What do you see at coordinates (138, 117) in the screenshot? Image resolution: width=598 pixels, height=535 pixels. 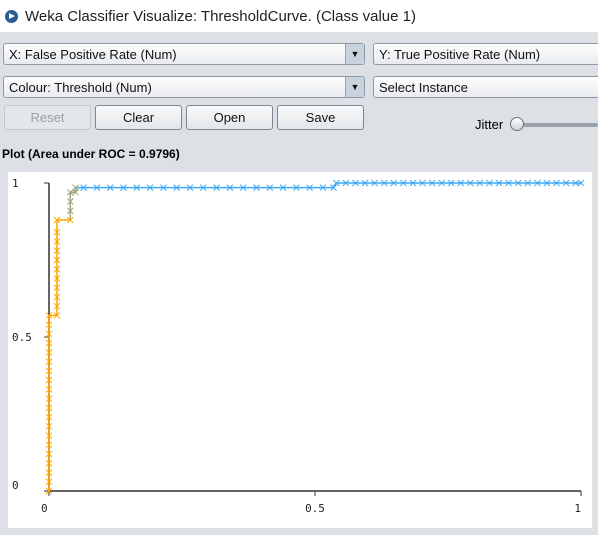 I see `clear-button: Clear` at bounding box center [138, 117].